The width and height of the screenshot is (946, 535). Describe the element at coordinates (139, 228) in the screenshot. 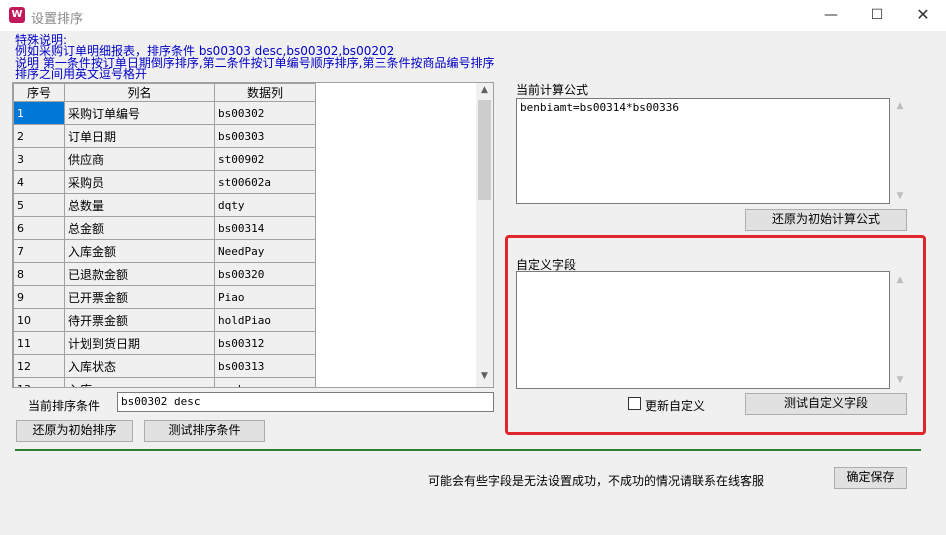

I see `row-column-name: 总金额` at that location.